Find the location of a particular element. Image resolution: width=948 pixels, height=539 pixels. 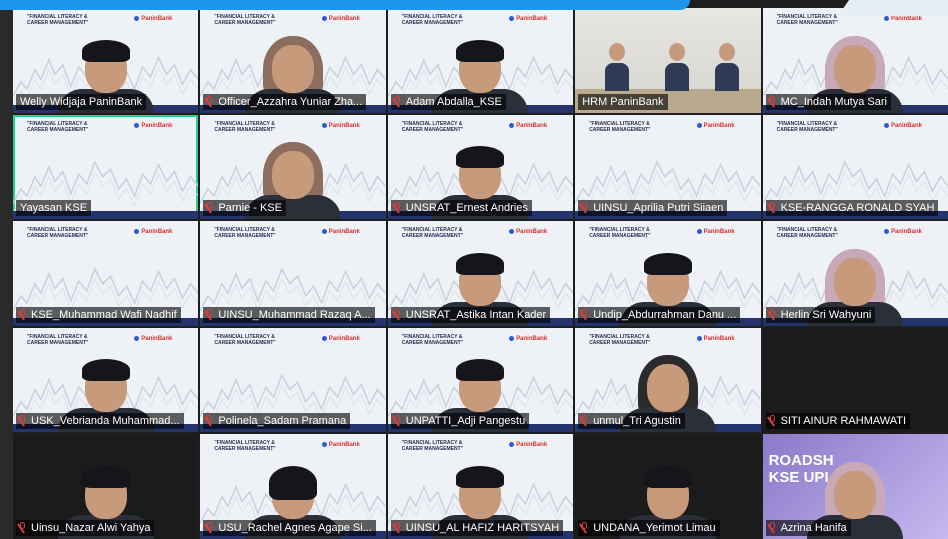

participant-tile: ROADSH KSE UPI 2Azrina Hanifa is located at coordinates (855, 486).